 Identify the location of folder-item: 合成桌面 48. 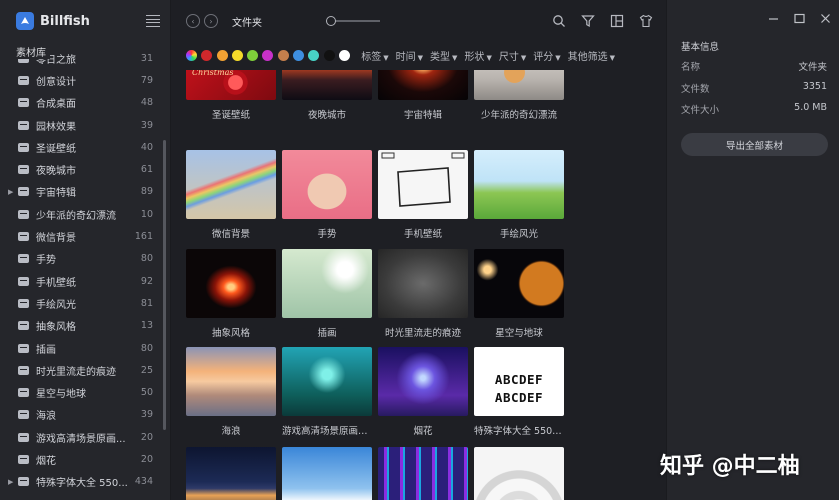
(82, 103).